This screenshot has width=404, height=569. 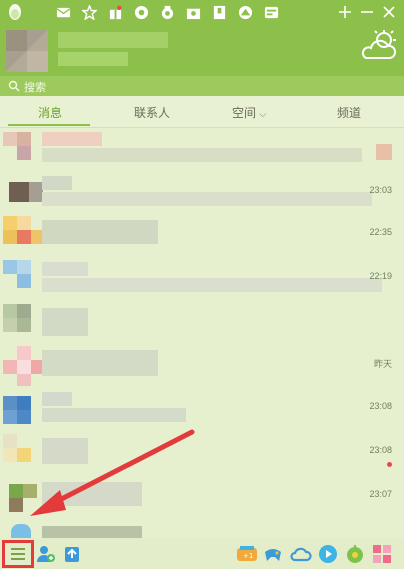 I want to click on search-placeholder: 搜索, so click(x=35, y=88).